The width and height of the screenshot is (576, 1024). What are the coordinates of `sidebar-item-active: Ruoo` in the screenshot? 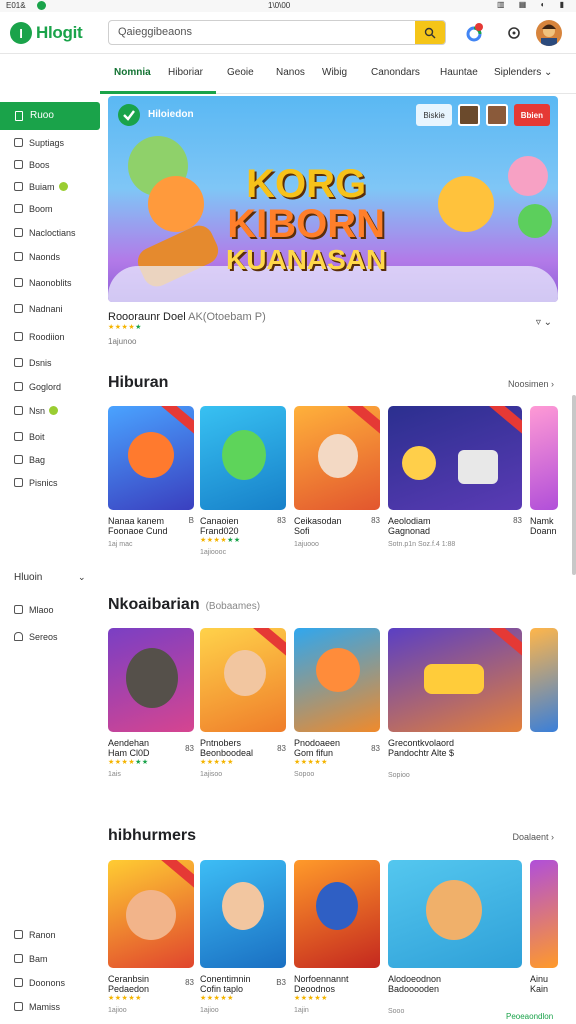 It's located at (50, 116).